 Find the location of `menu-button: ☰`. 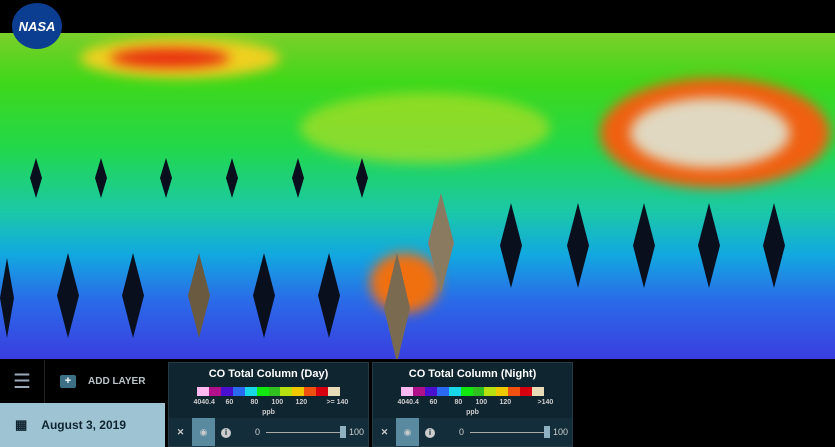

menu-button: ☰ is located at coordinates (22, 381).